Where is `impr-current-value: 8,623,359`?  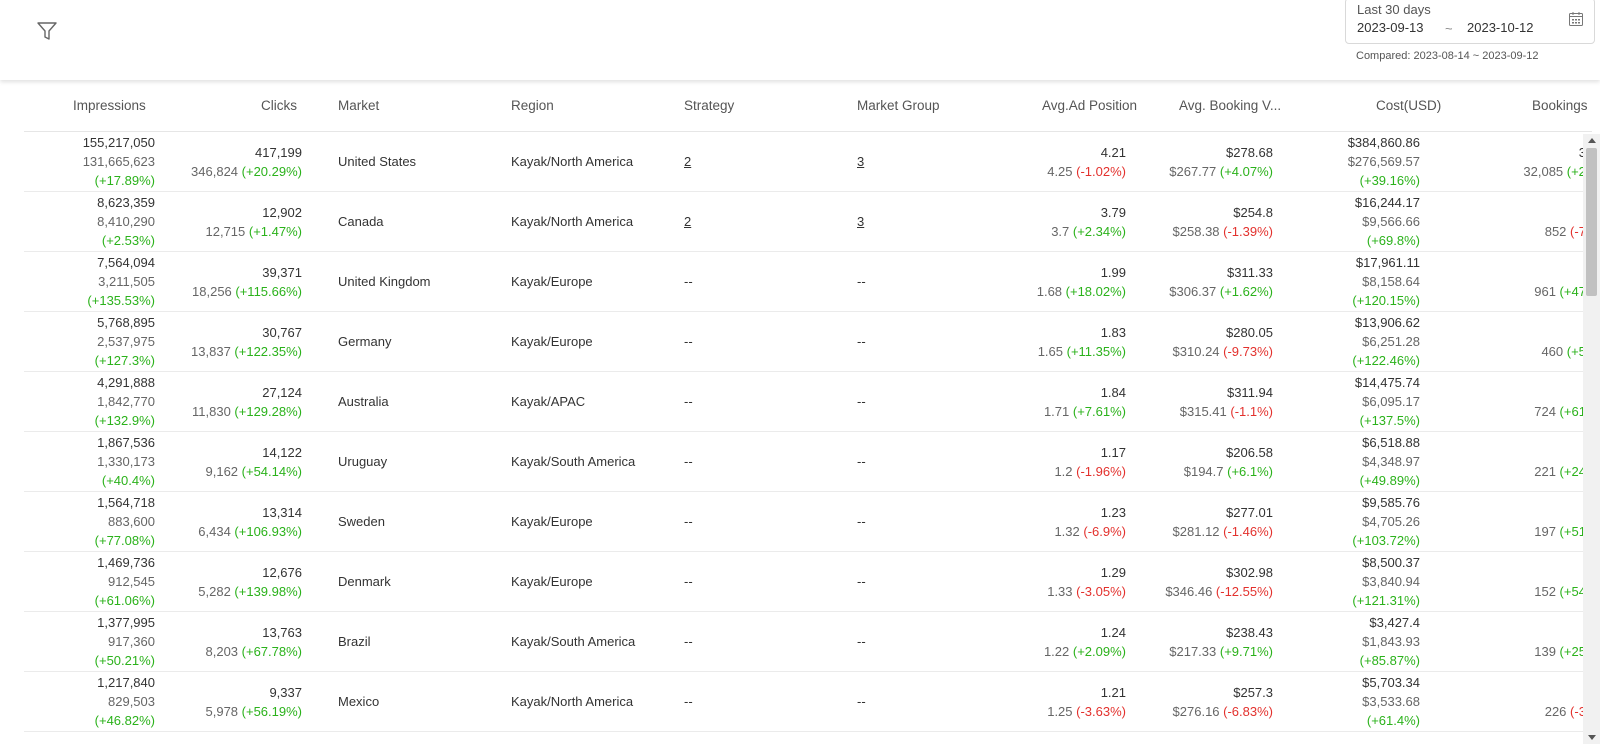 impr-current-value: 8,623,359 is located at coordinates (126, 202).